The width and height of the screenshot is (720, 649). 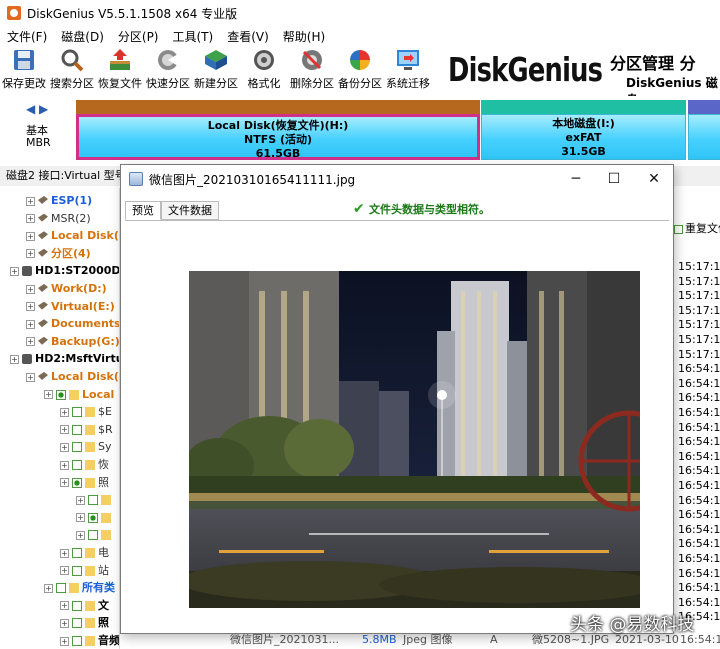 I want to click on delete-partition-button: 删除分区, so click(x=312, y=70).